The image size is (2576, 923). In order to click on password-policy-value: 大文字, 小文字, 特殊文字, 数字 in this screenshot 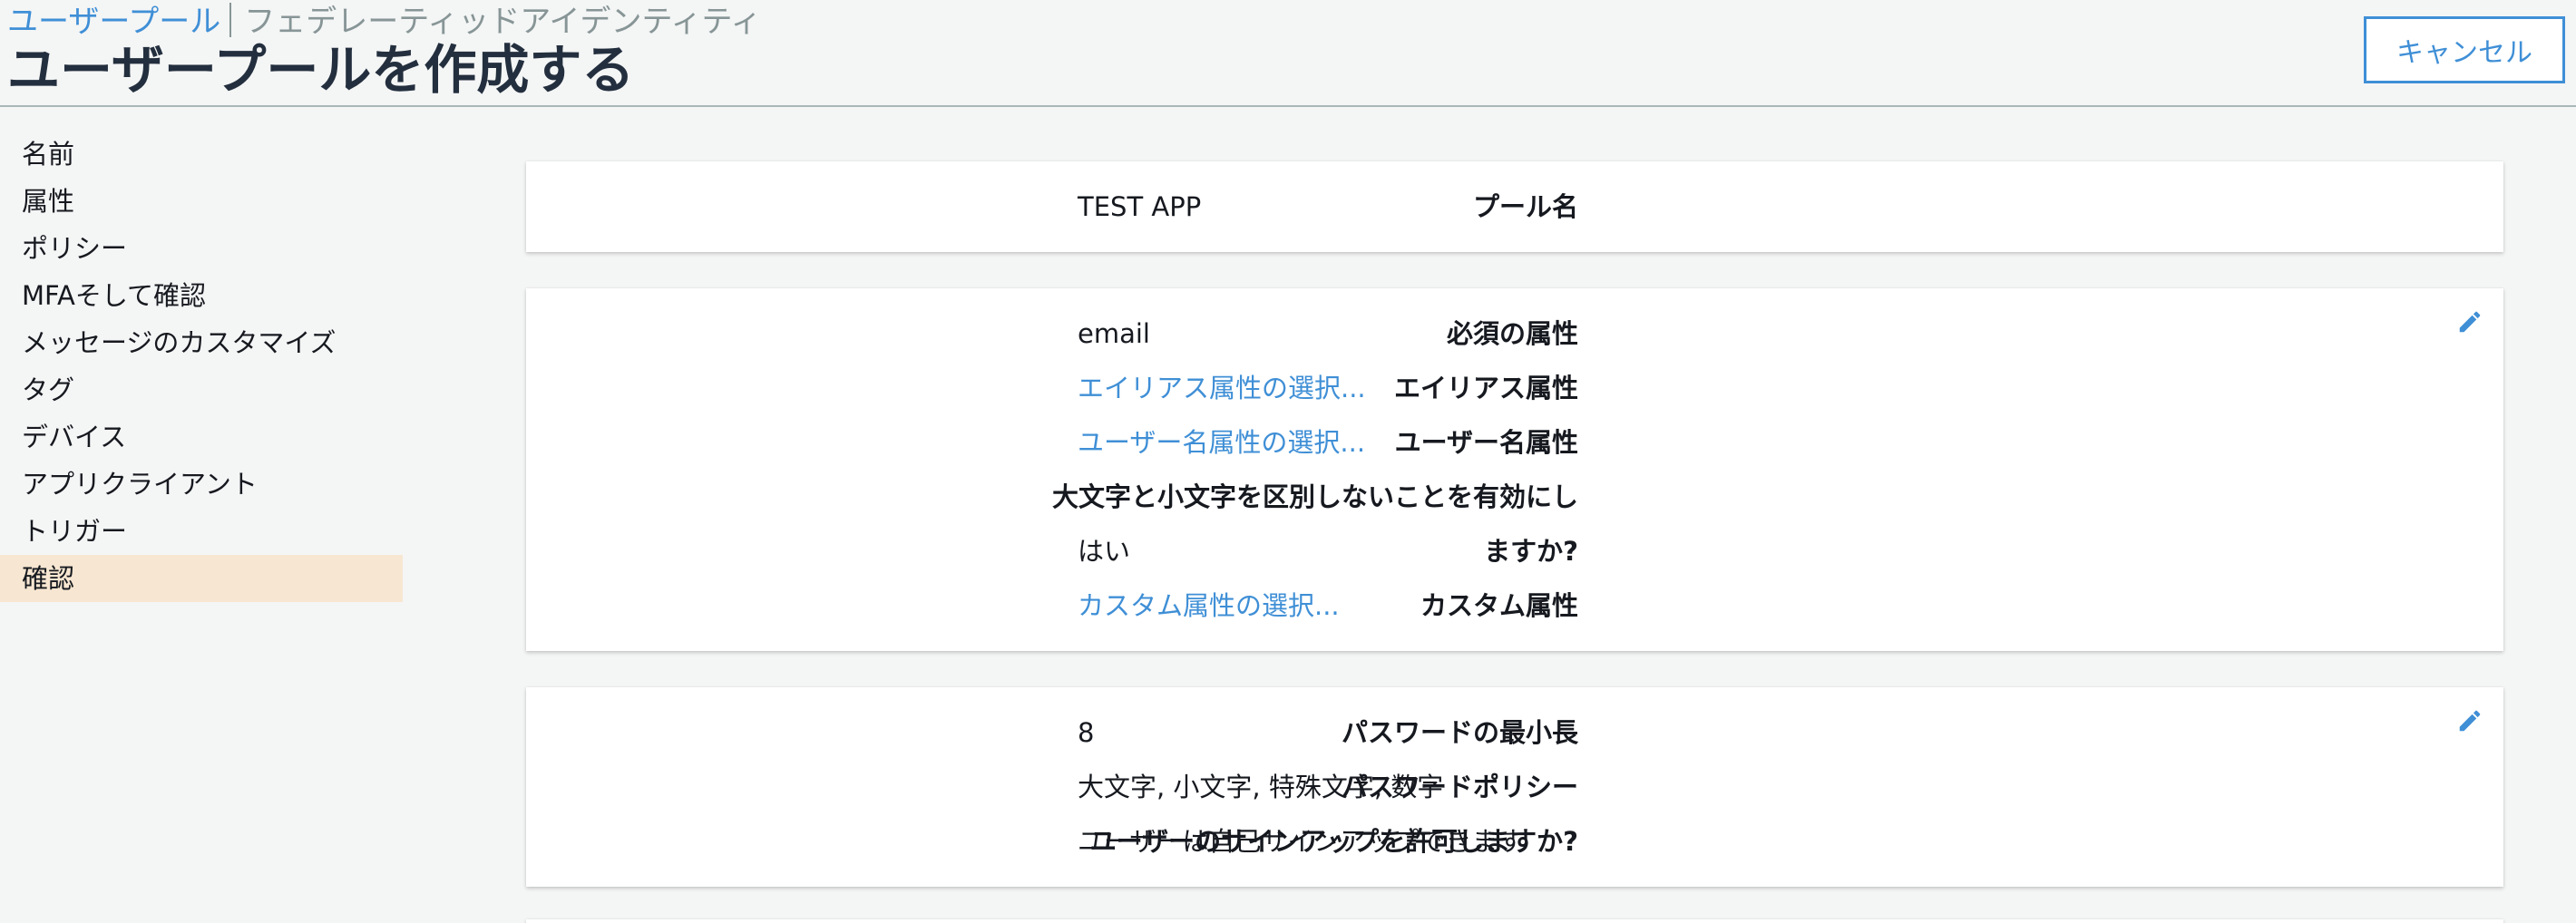, I will do `click(1261, 787)`.